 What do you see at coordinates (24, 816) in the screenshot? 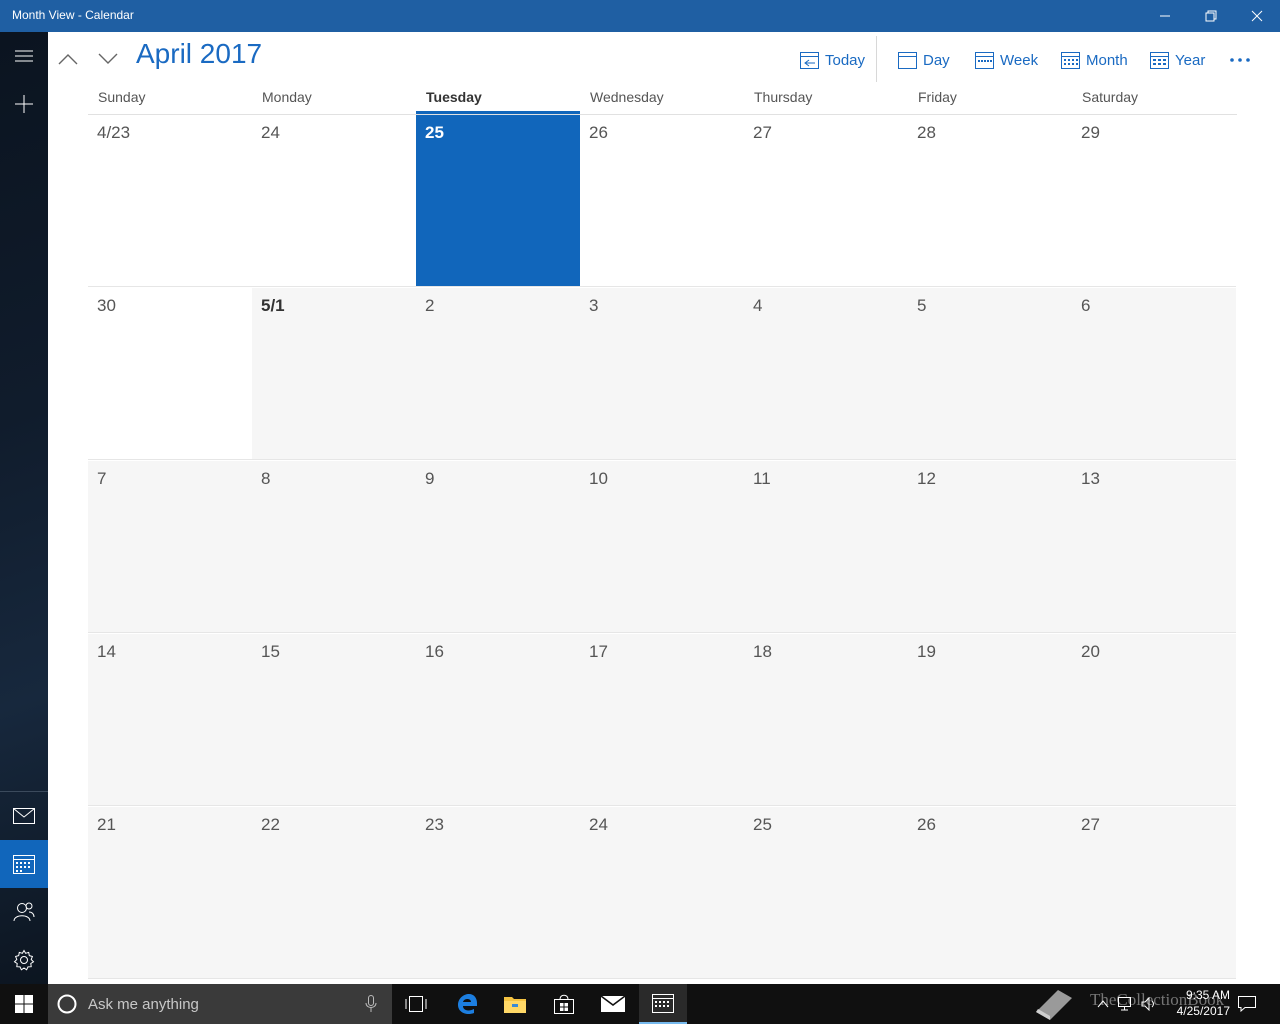
I see `mail-button` at bounding box center [24, 816].